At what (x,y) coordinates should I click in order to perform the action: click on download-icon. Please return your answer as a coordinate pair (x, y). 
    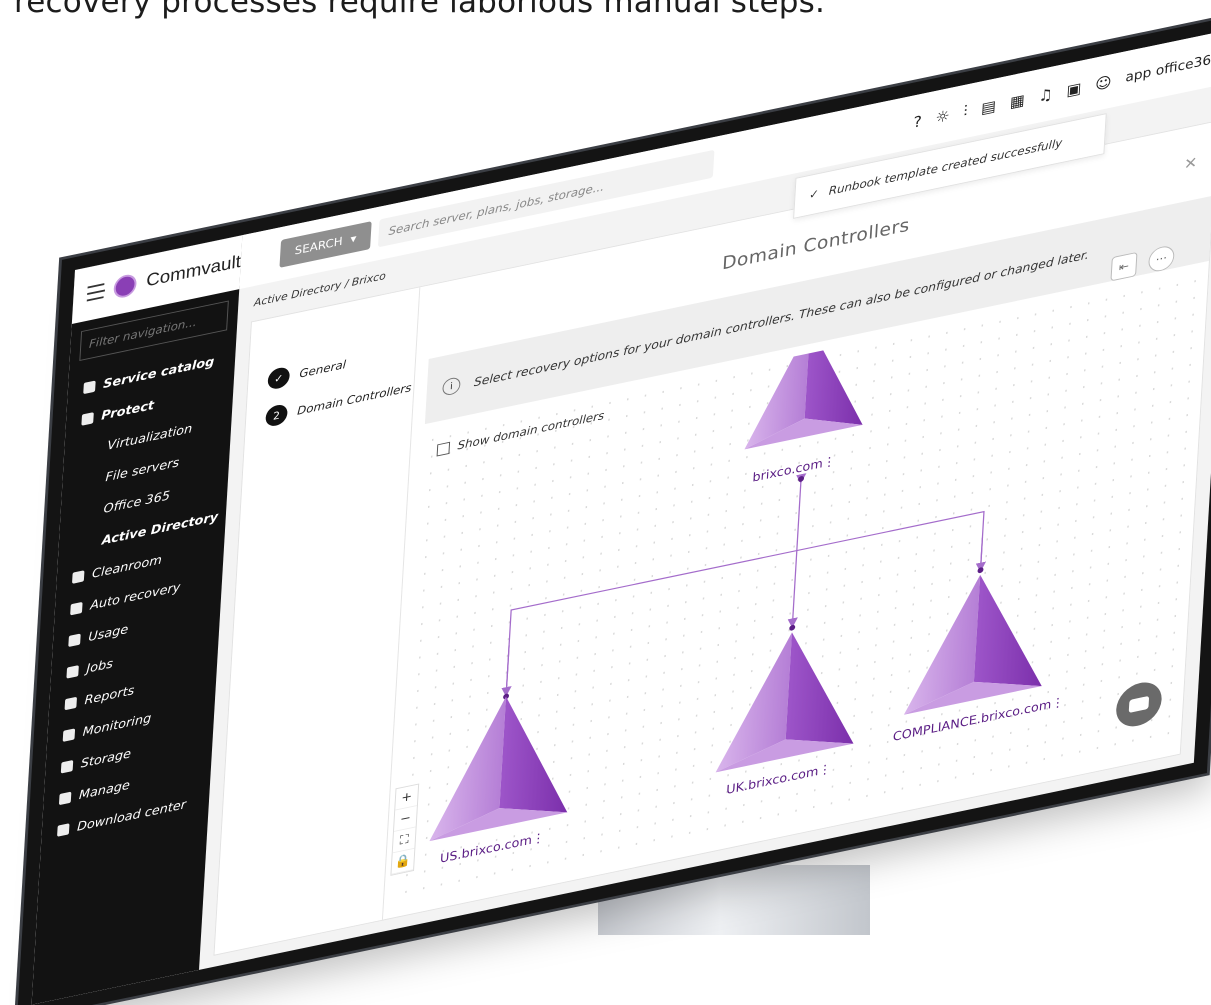
    Looking at the image, I should click on (63, 830).